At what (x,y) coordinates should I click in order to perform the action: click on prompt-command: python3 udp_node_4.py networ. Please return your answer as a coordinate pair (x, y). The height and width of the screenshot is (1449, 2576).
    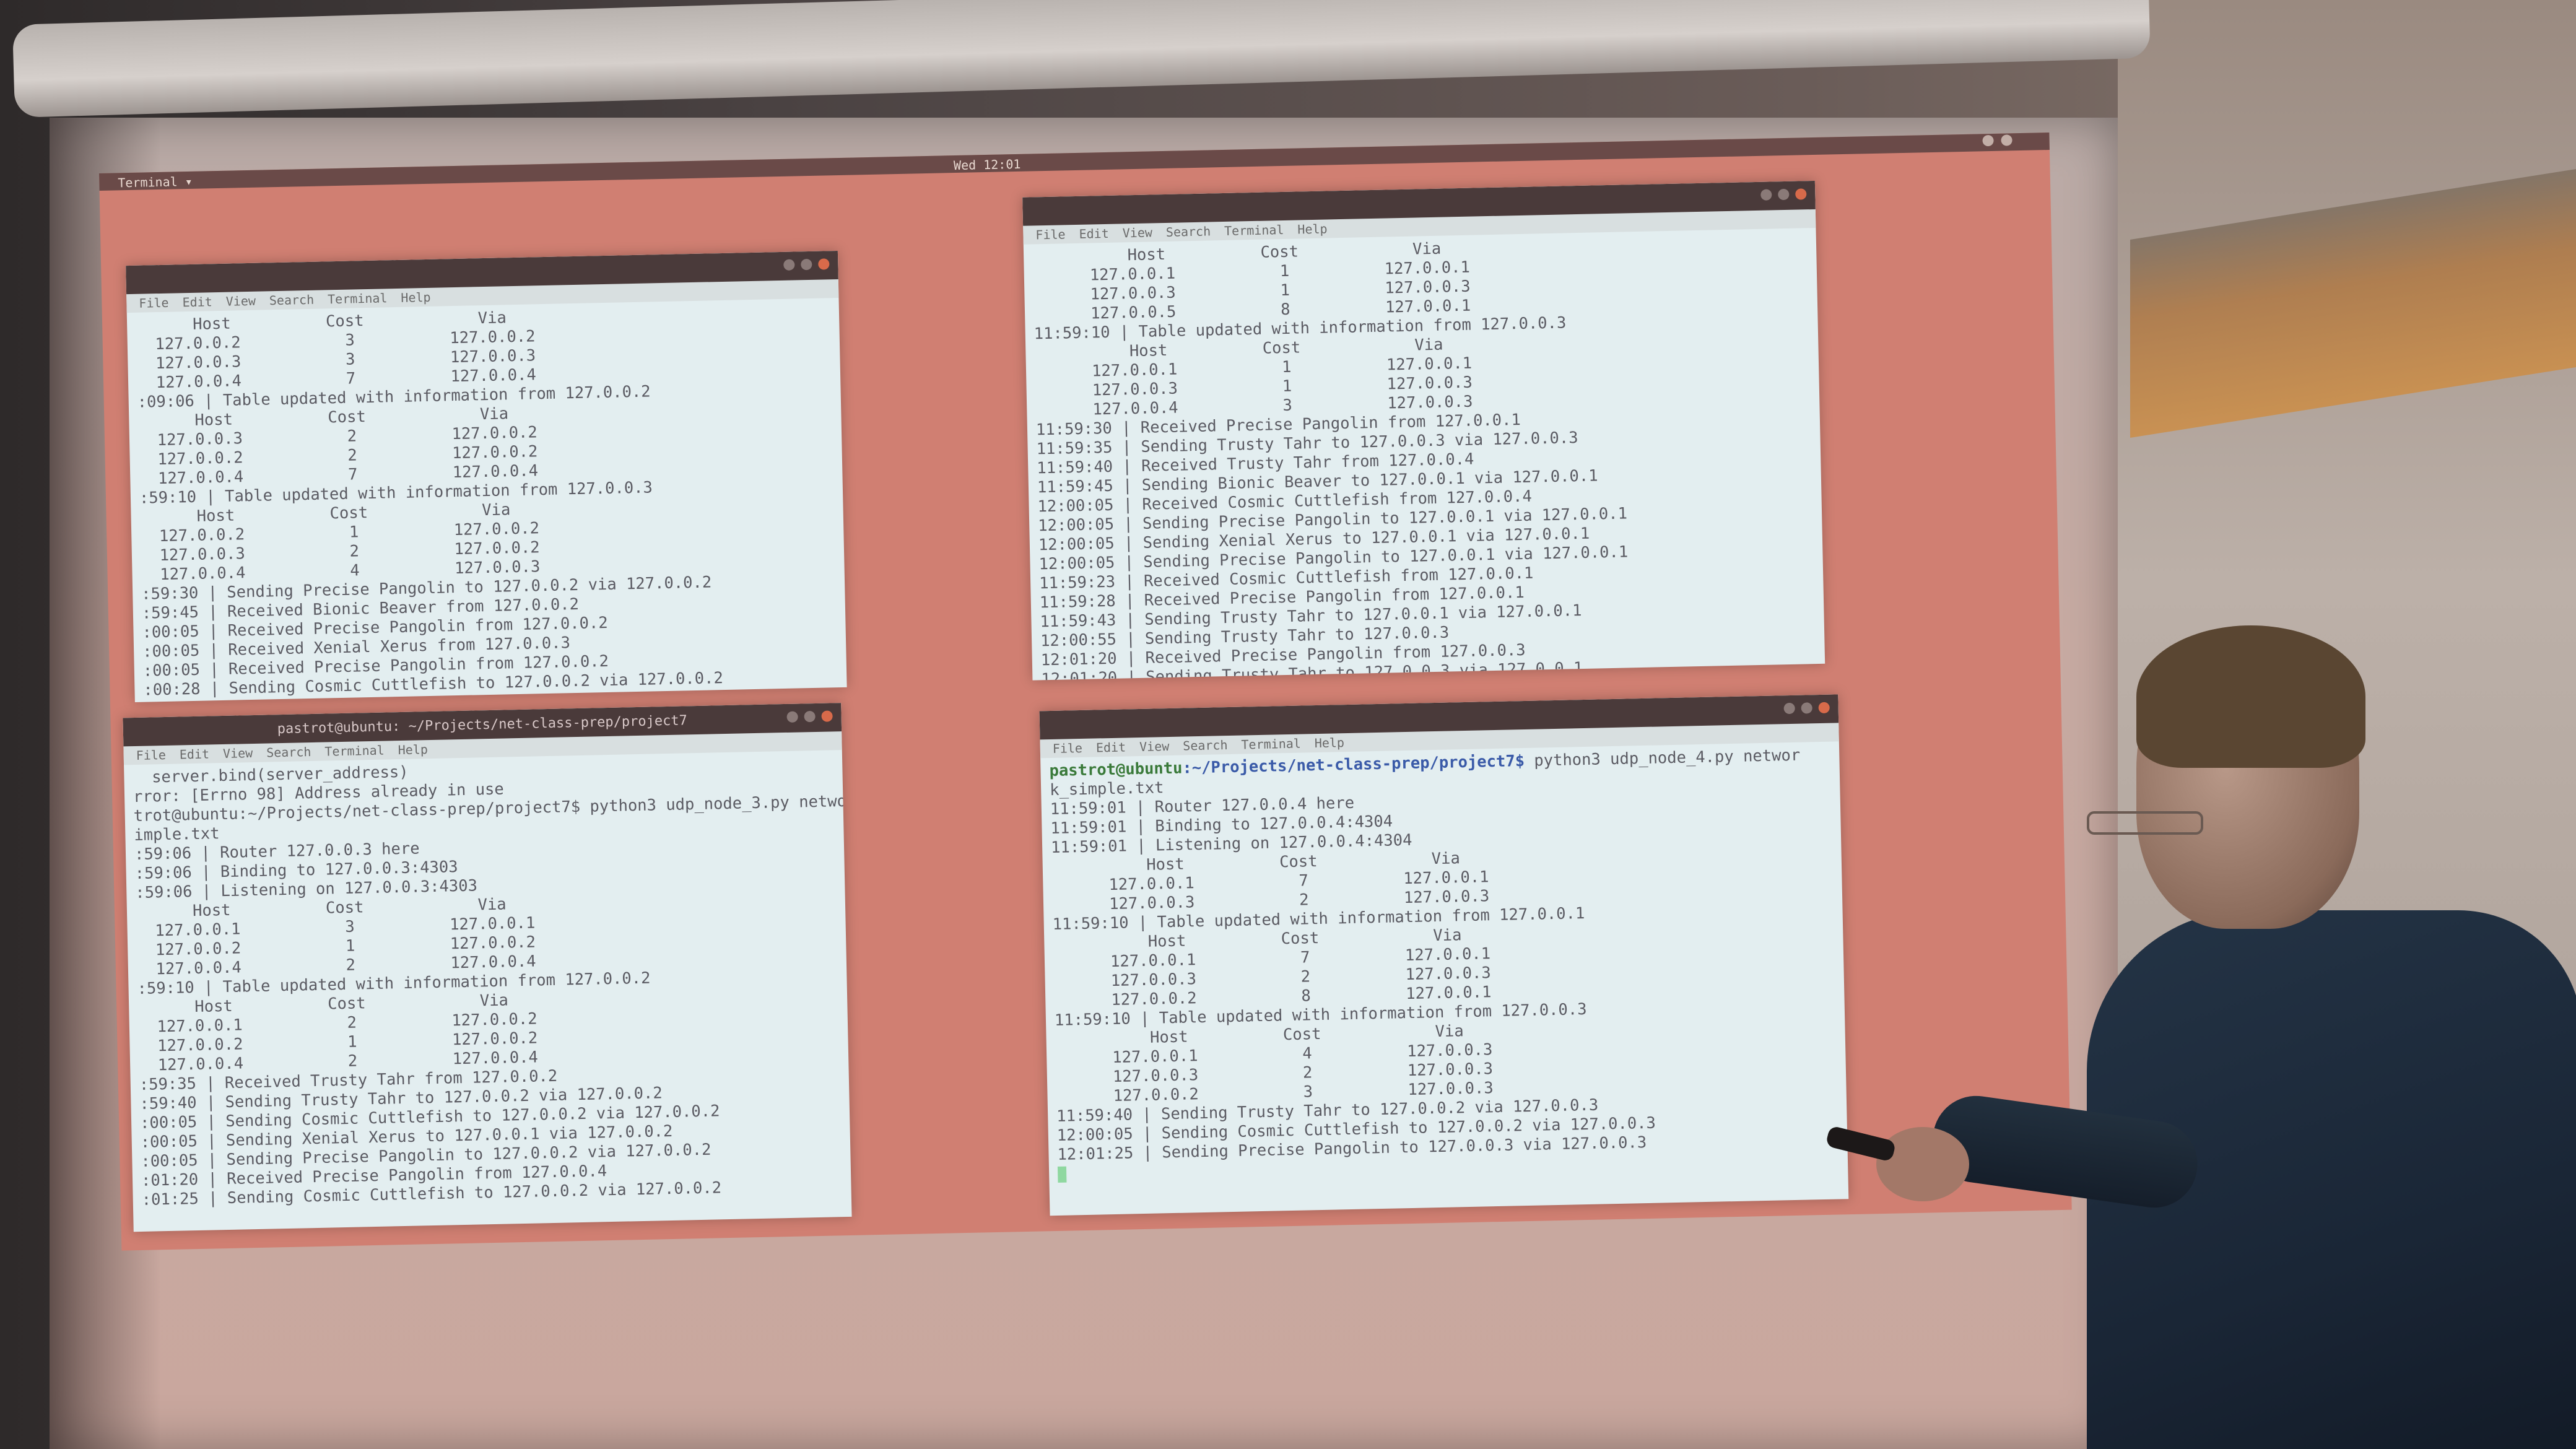
    Looking at the image, I should click on (1662, 758).